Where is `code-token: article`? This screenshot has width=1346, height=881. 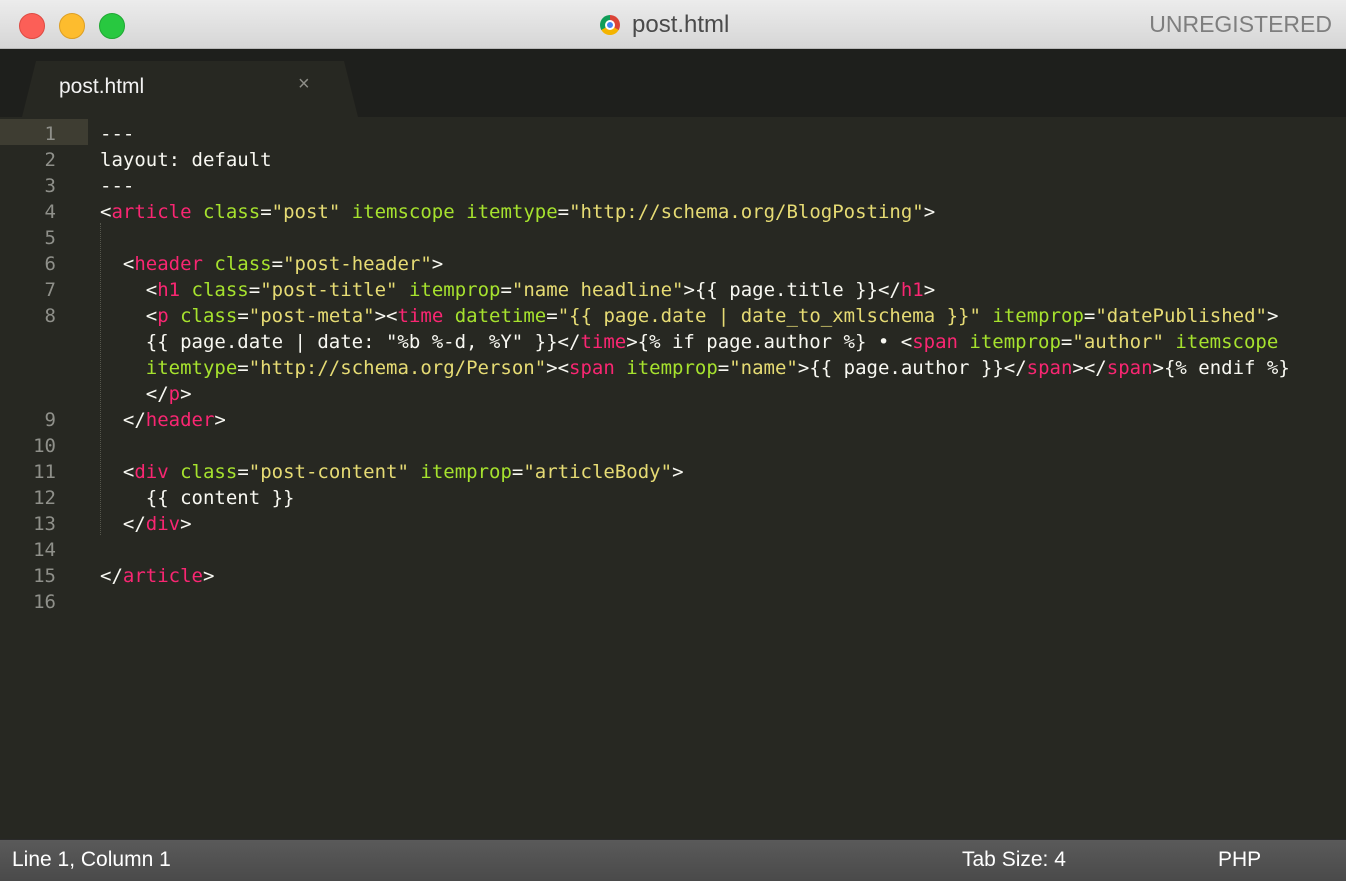 code-token: article is located at coordinates (151, 212).